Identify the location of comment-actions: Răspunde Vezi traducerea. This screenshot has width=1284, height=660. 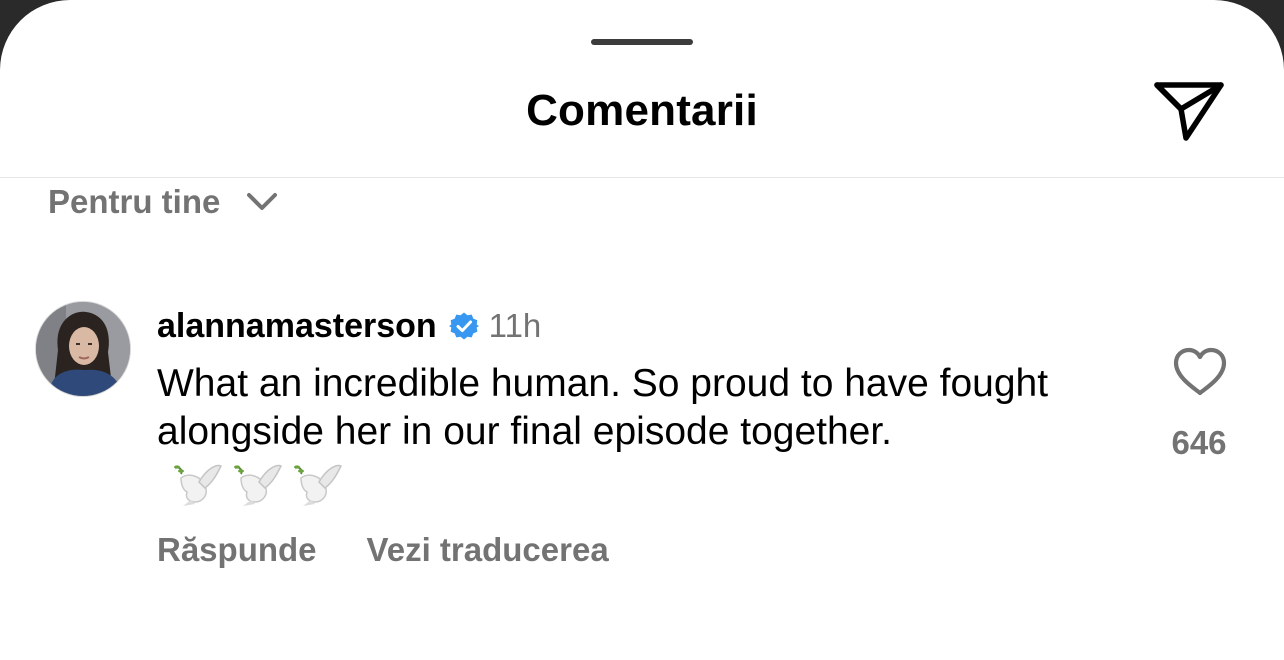
(383, 550).